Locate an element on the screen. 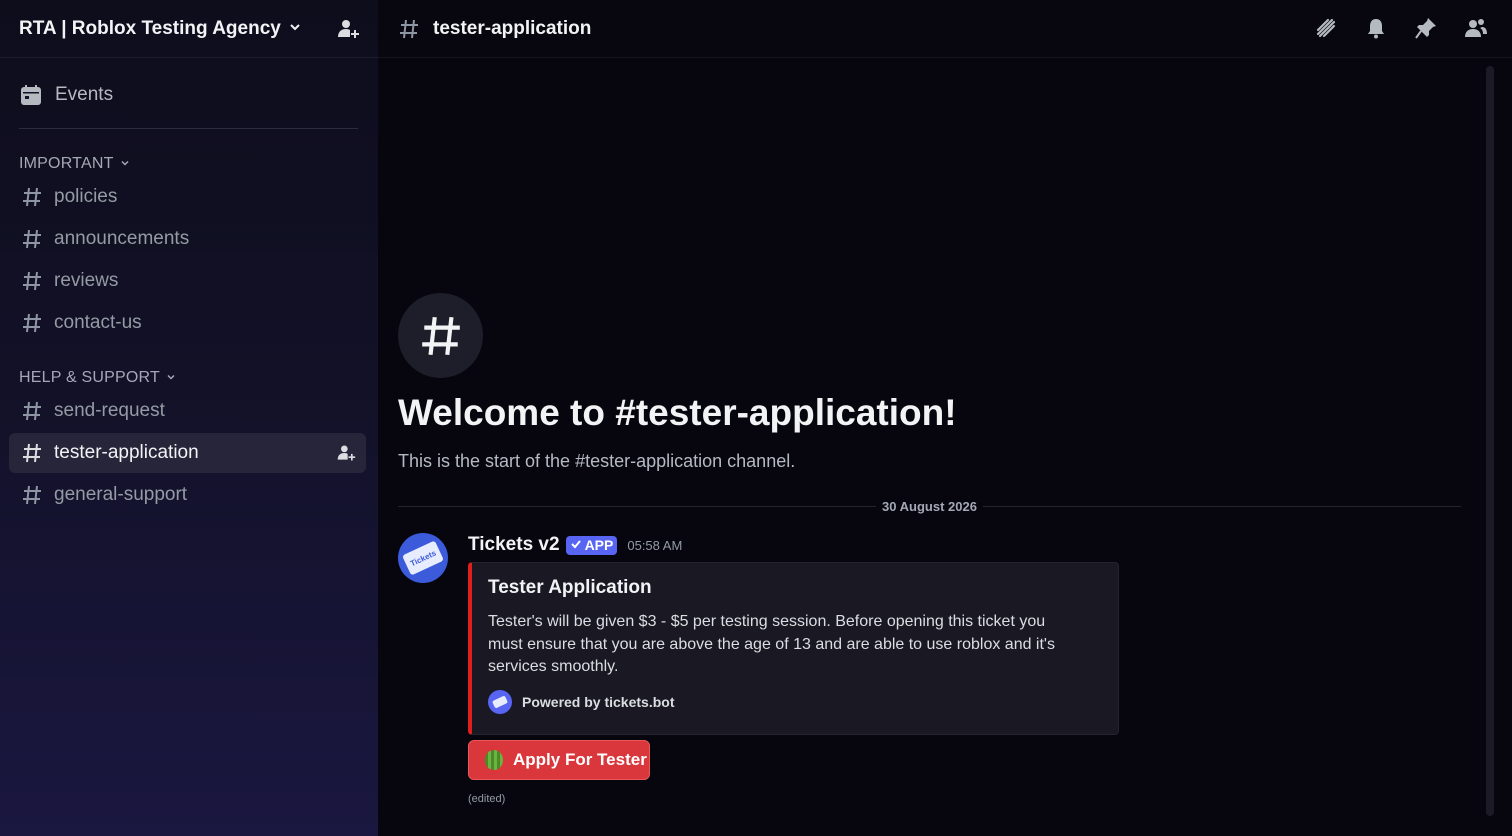 The width and height of the screenshot is (1512, 836). message-author: Tickets v2 is located at coordinates (514, 545).